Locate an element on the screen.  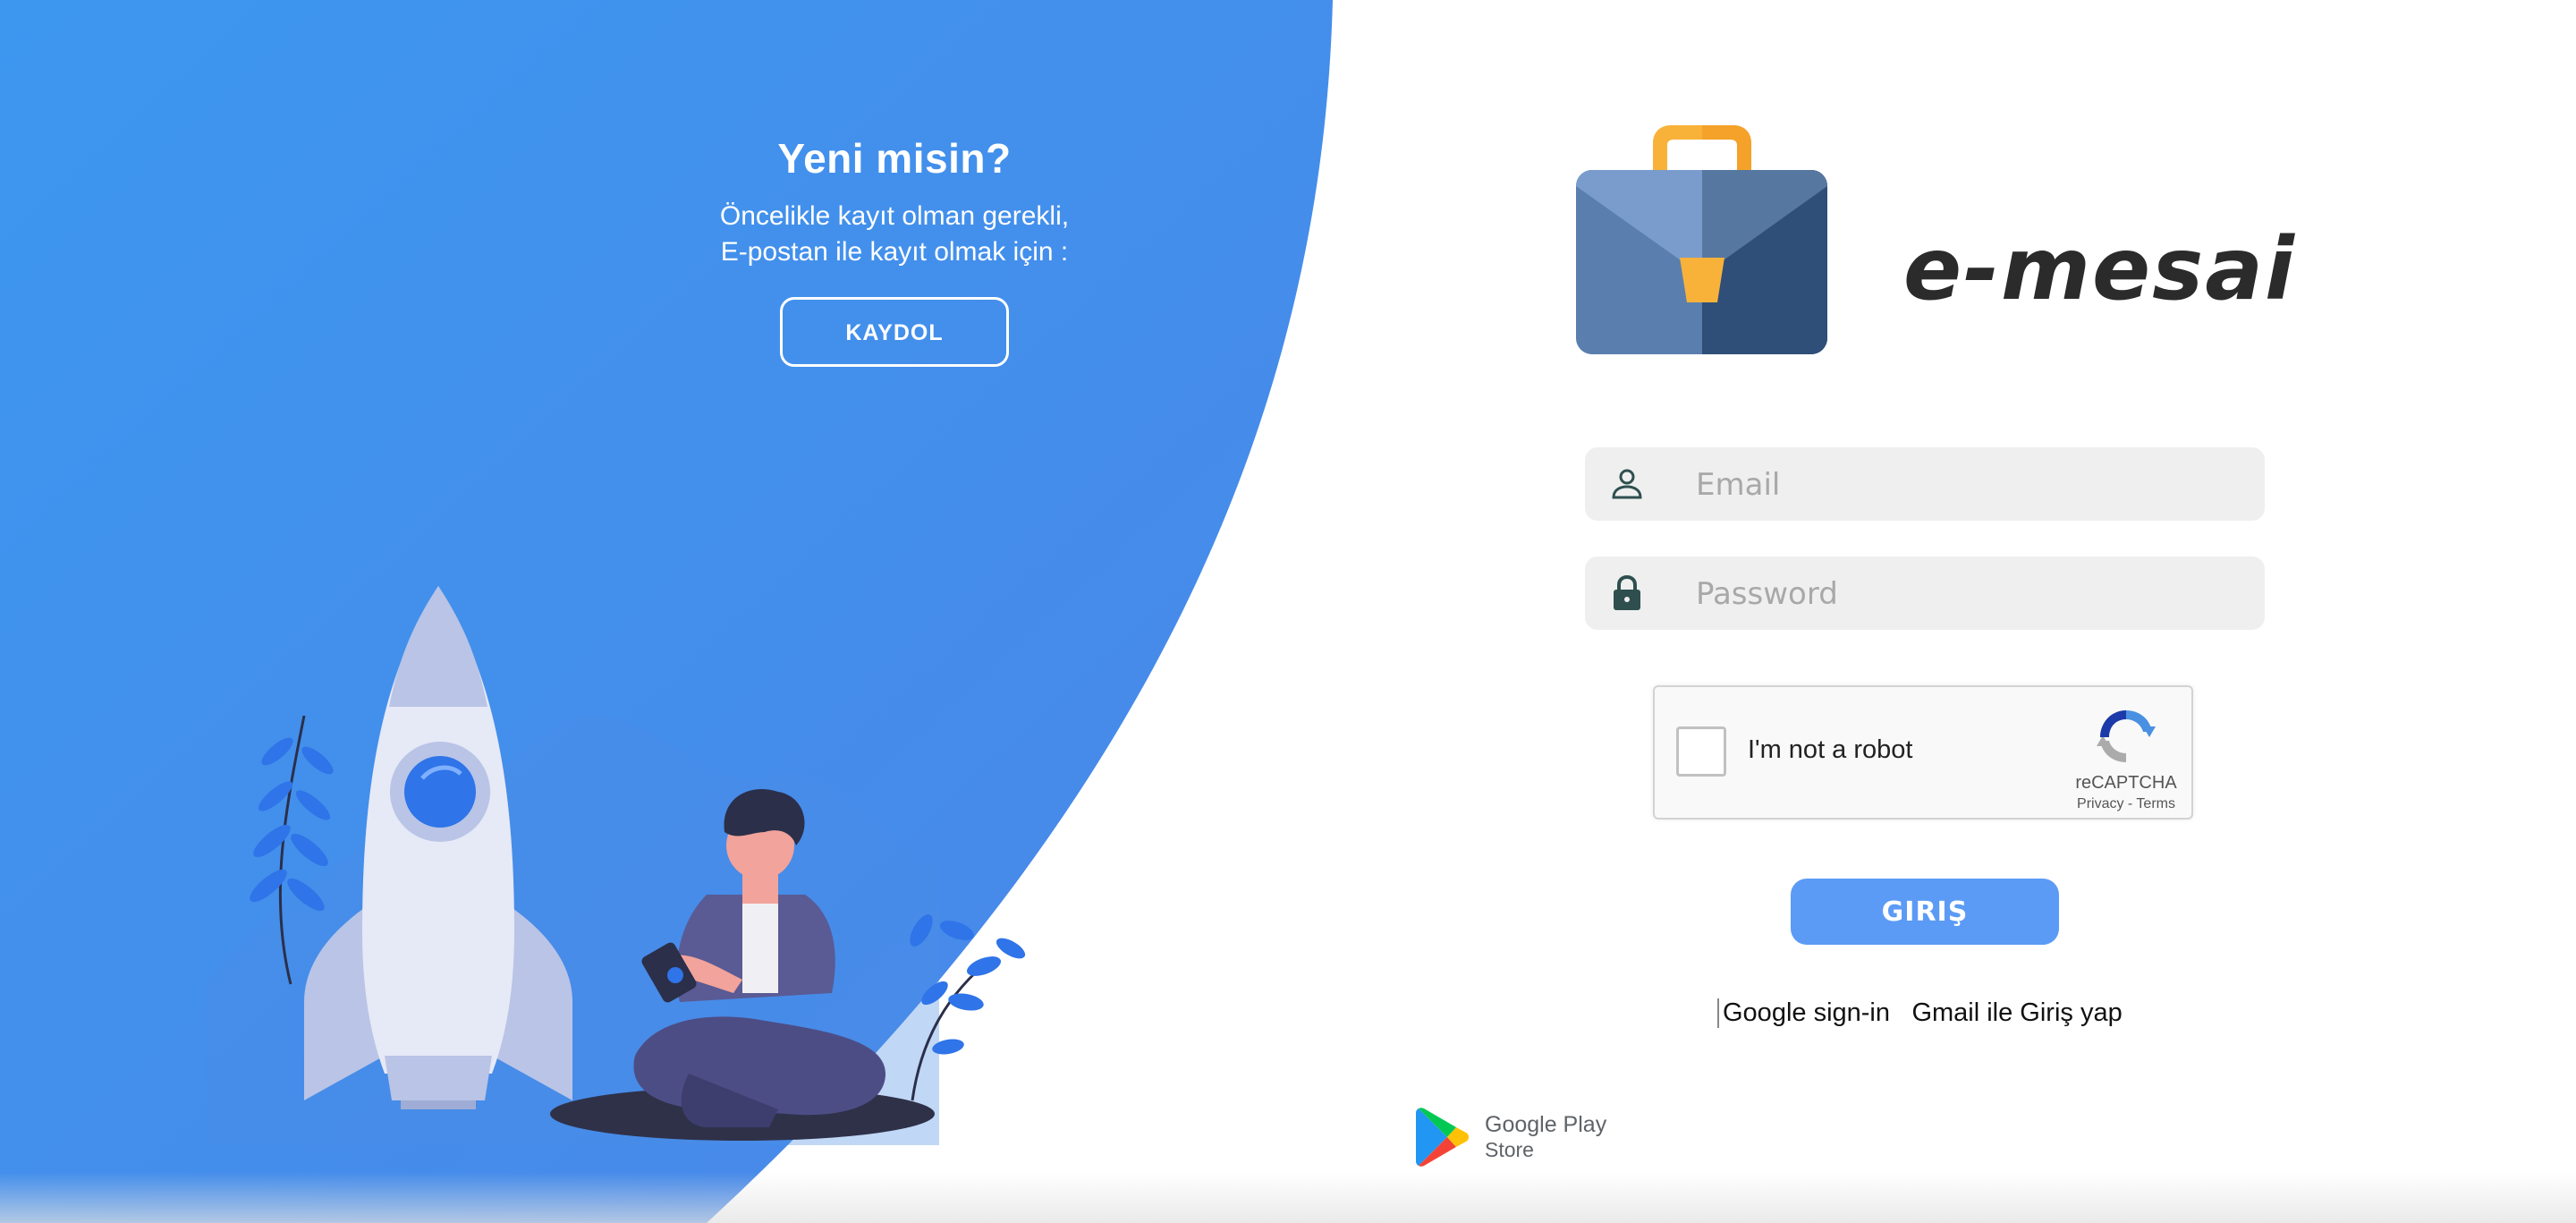
google-signin-image: Google sign-in is located at coordinates (1803, 1013).